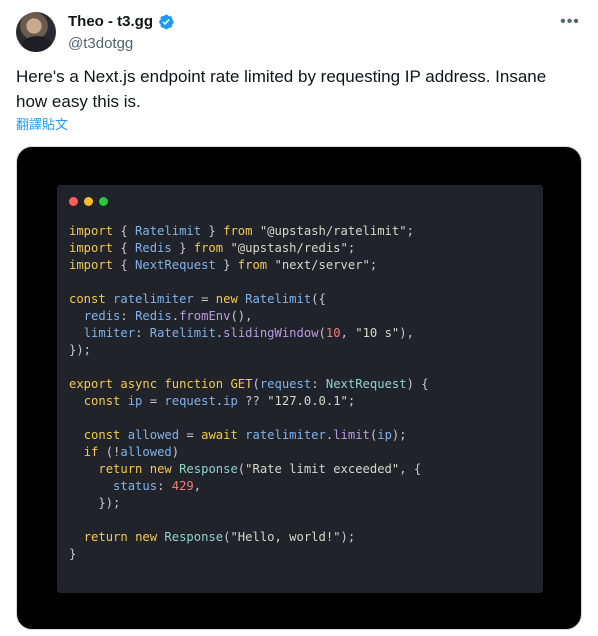 The width and height of the screenshot is (598, 636). What do you see at coordinates (88, 201) in the screenshot?
I see `window-controls` at bounding box center [88, 201].